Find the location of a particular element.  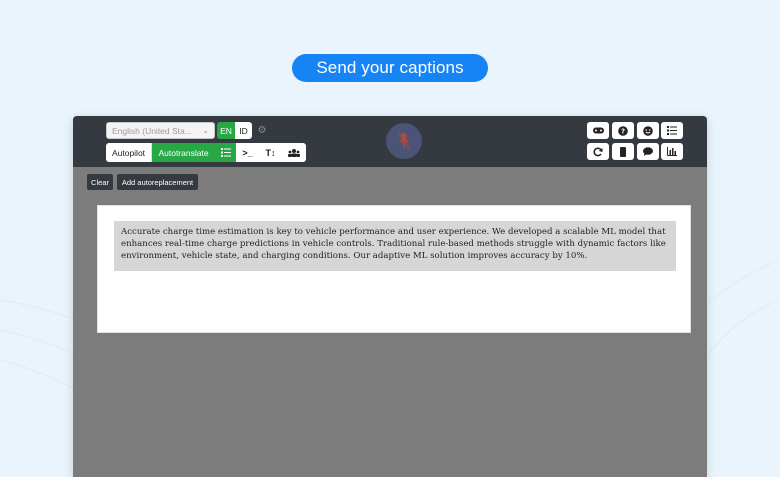

chart-icon is located at coordinates (672, 151).